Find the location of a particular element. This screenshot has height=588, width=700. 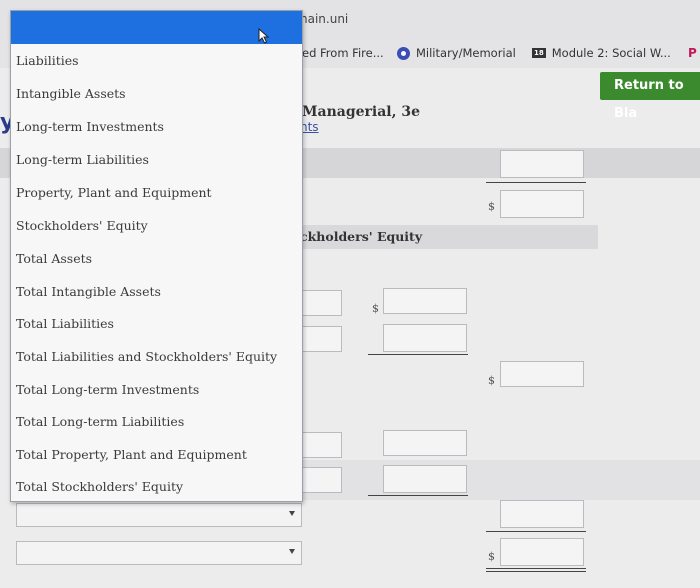

dropdown-option-total-long-term-liabilities: Total Long-term Liabilities is located at coordinates (100, 421).